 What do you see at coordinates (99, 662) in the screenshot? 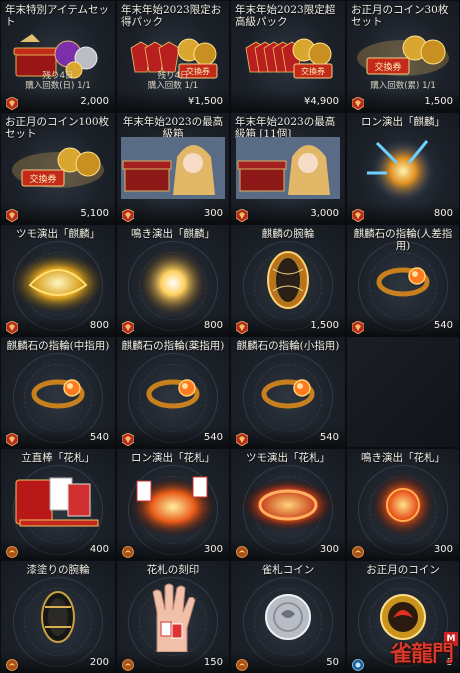
I see `item-price: 200` at bounding box center [99, 662].